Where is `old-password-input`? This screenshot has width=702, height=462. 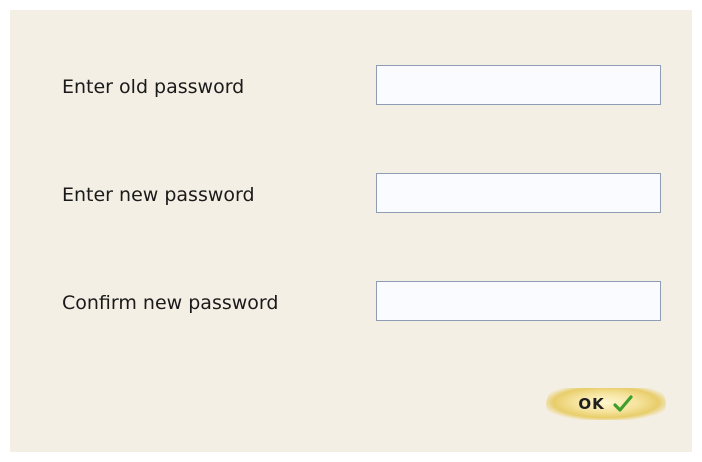 old-password-input is located at coordinates (518, 85).